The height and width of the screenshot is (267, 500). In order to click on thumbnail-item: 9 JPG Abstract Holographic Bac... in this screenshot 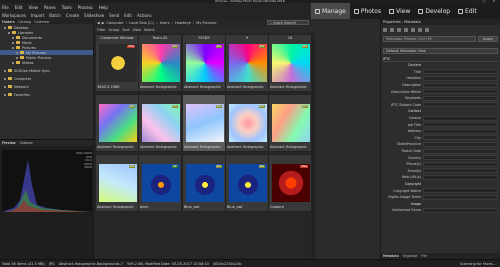, I will do `click(247, 63)`.